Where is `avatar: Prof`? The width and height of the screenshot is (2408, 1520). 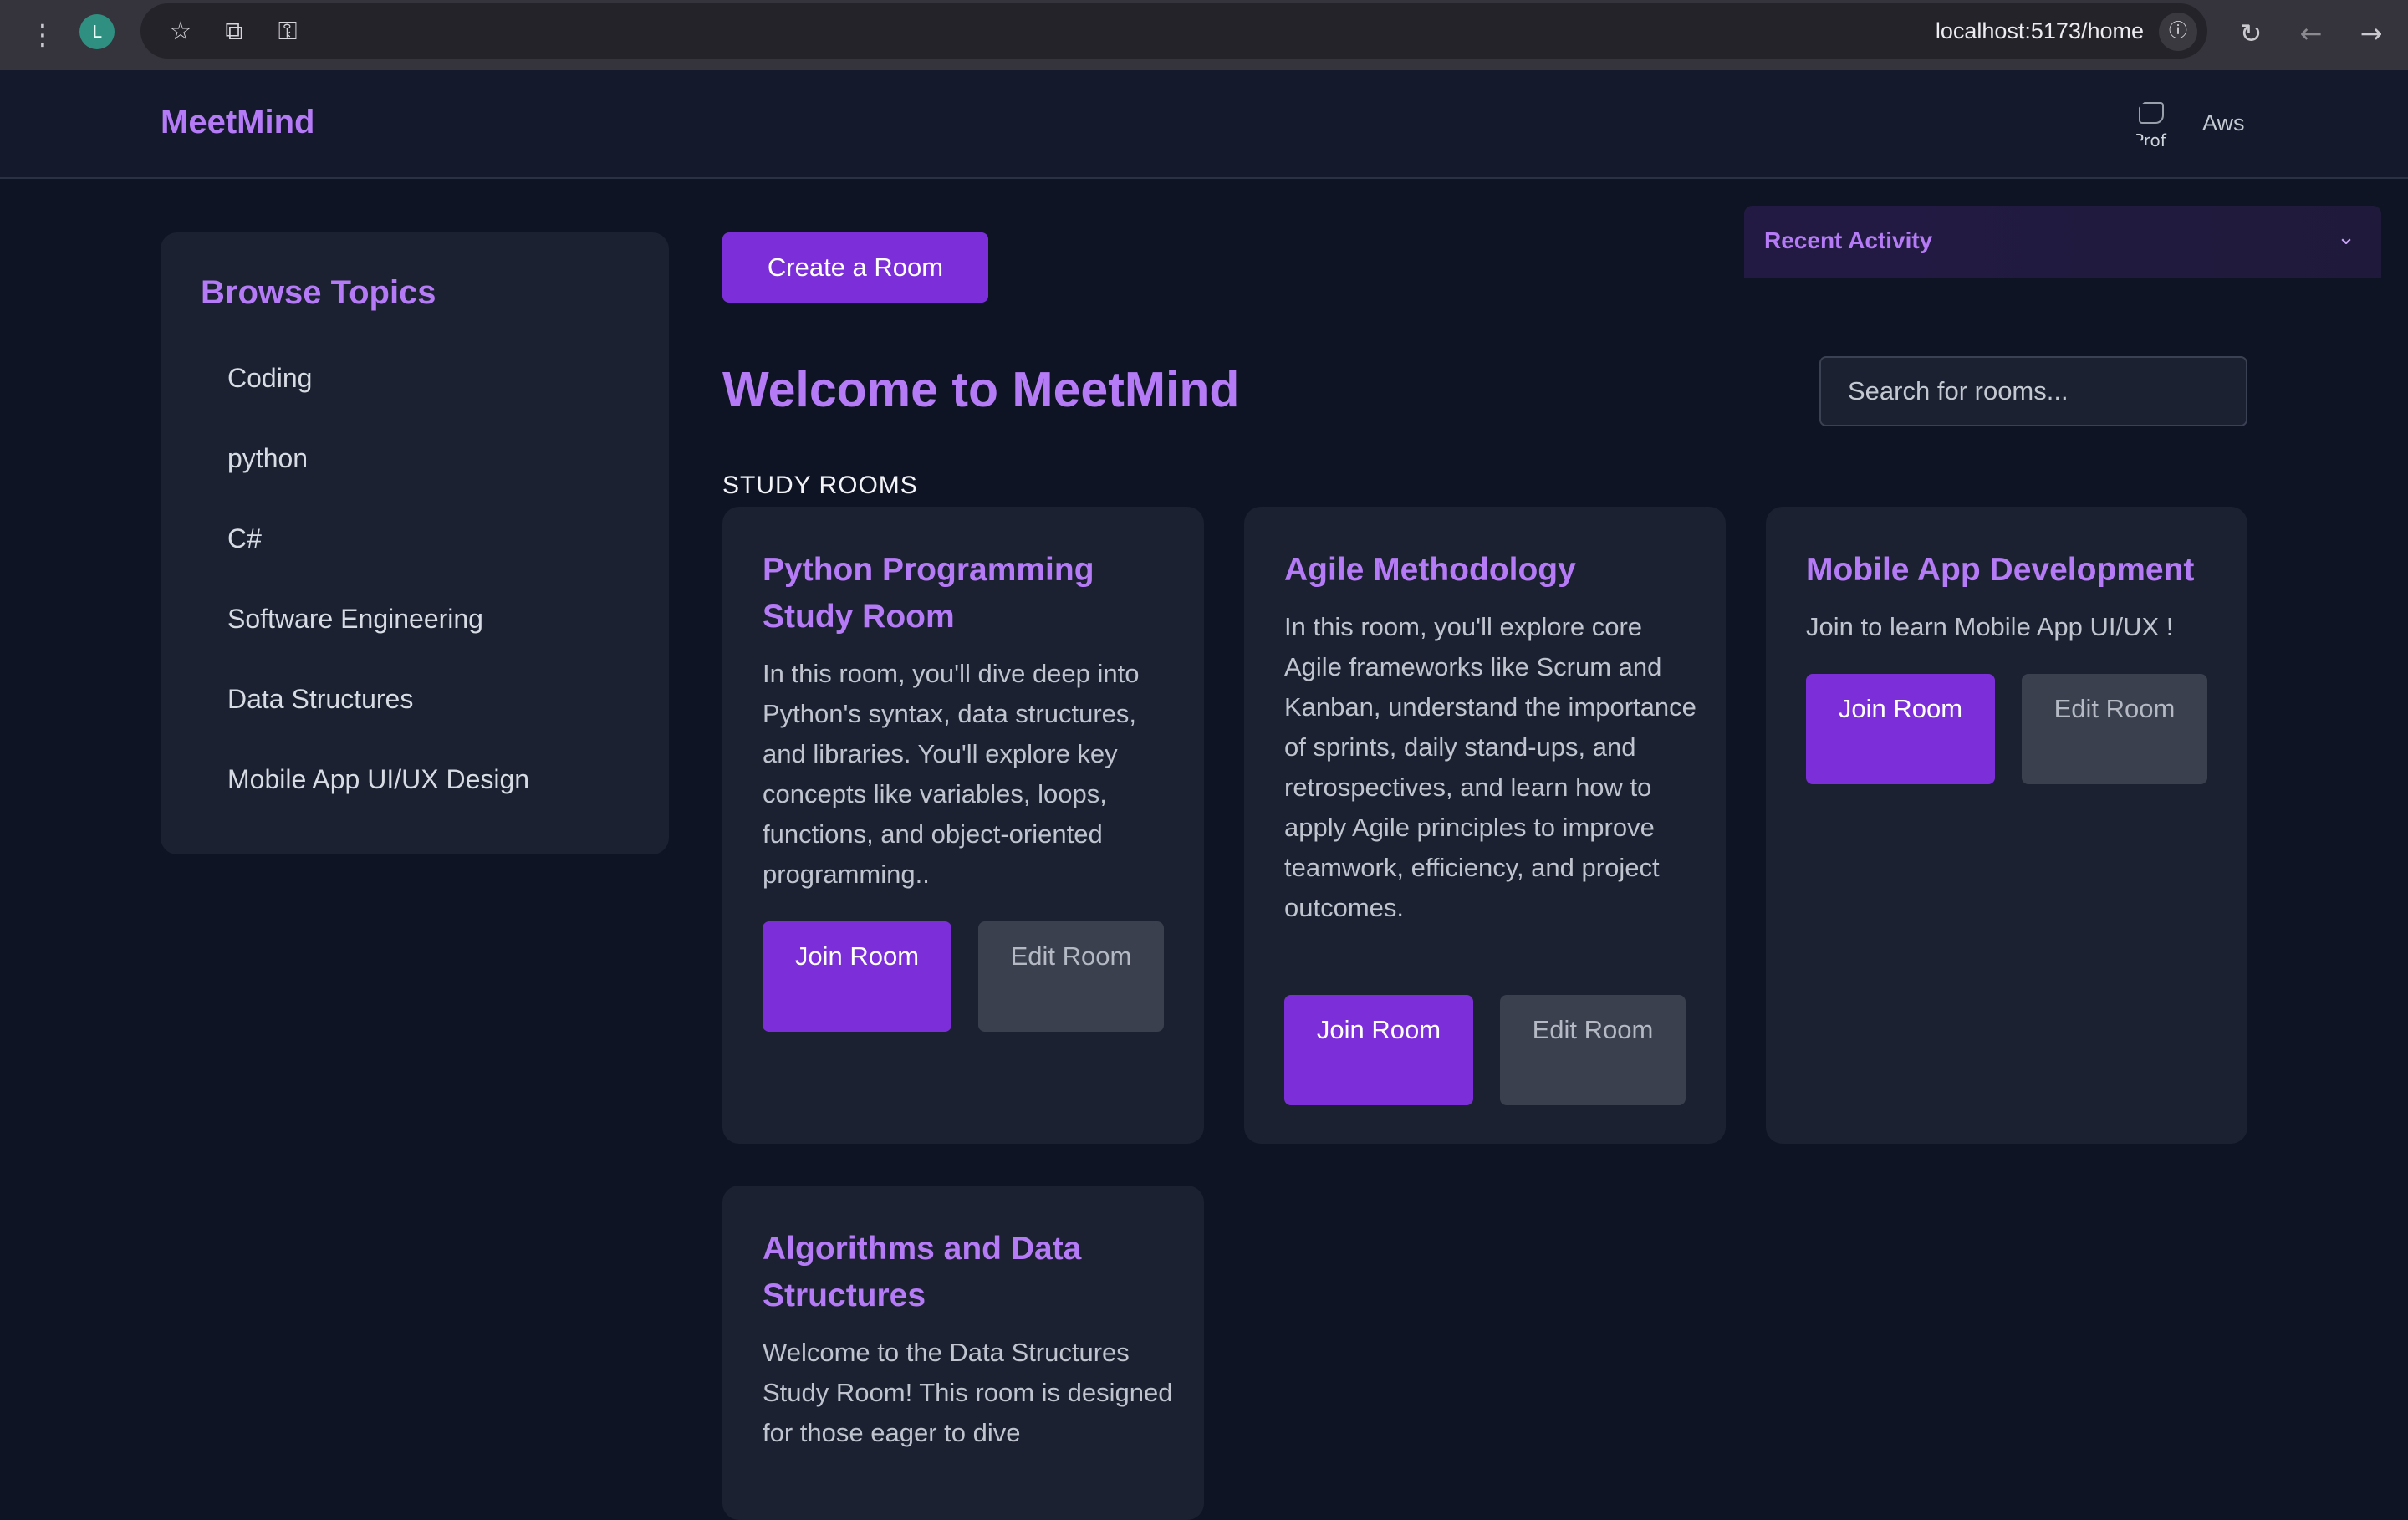 avatar: Prof is located at coordinates (2160, 123).